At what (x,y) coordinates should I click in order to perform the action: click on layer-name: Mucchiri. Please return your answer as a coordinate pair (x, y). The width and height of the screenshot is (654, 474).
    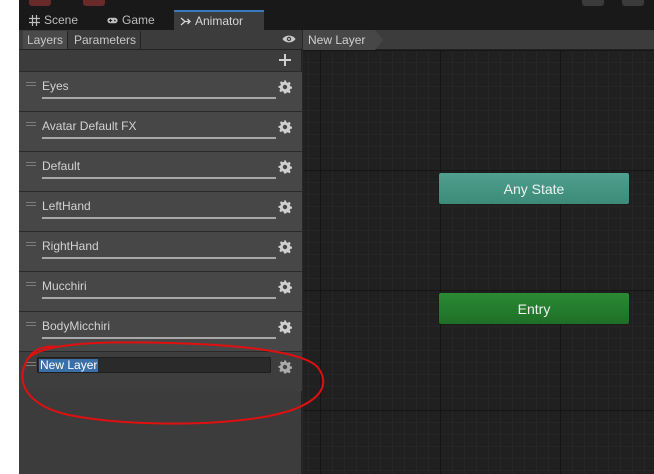
    Looking at the image, I should click on (64, 286).